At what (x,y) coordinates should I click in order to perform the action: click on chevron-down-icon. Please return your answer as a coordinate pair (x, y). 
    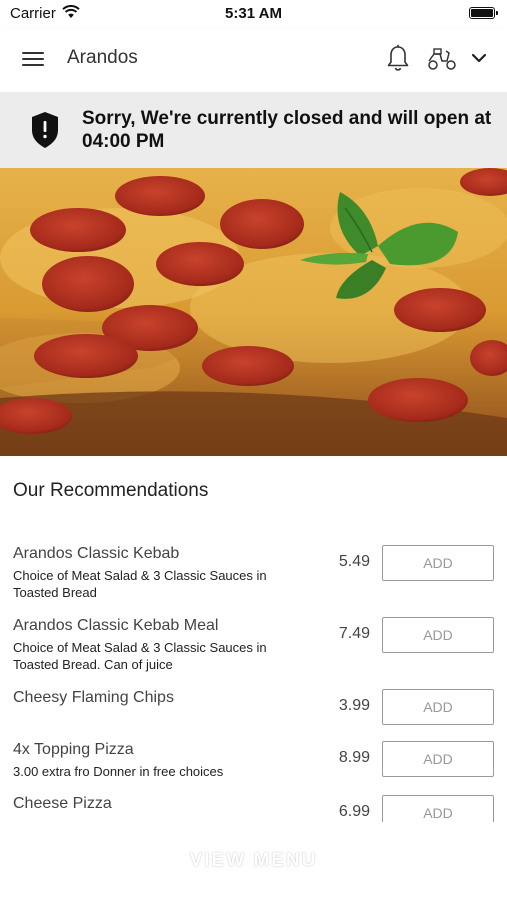
    Looking at the image, I should click on (479, 58).